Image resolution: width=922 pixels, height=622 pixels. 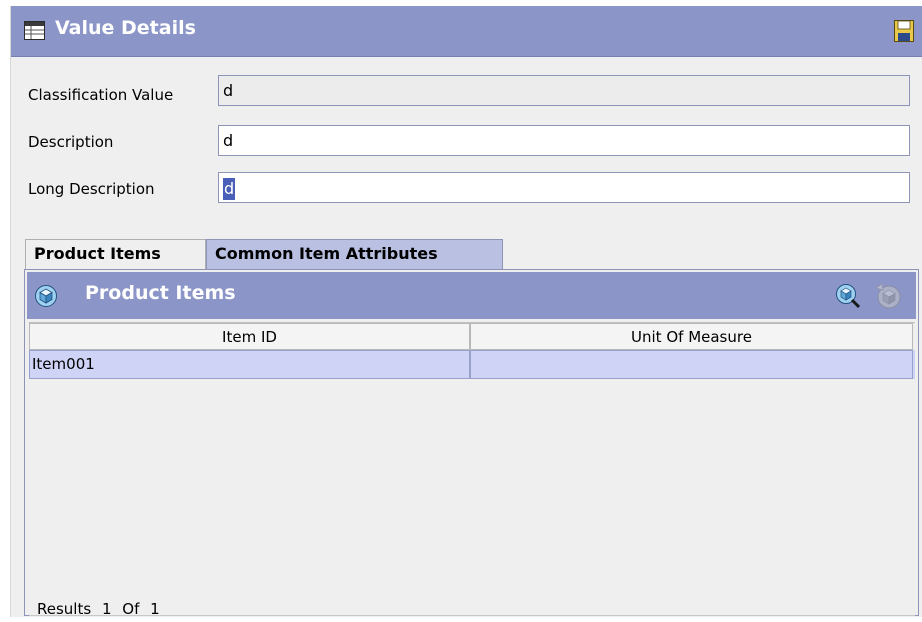 What do you see at coordinates (64, 609) in the screenshot?
I see `results-label: Results` at bounding box center [64, 609].